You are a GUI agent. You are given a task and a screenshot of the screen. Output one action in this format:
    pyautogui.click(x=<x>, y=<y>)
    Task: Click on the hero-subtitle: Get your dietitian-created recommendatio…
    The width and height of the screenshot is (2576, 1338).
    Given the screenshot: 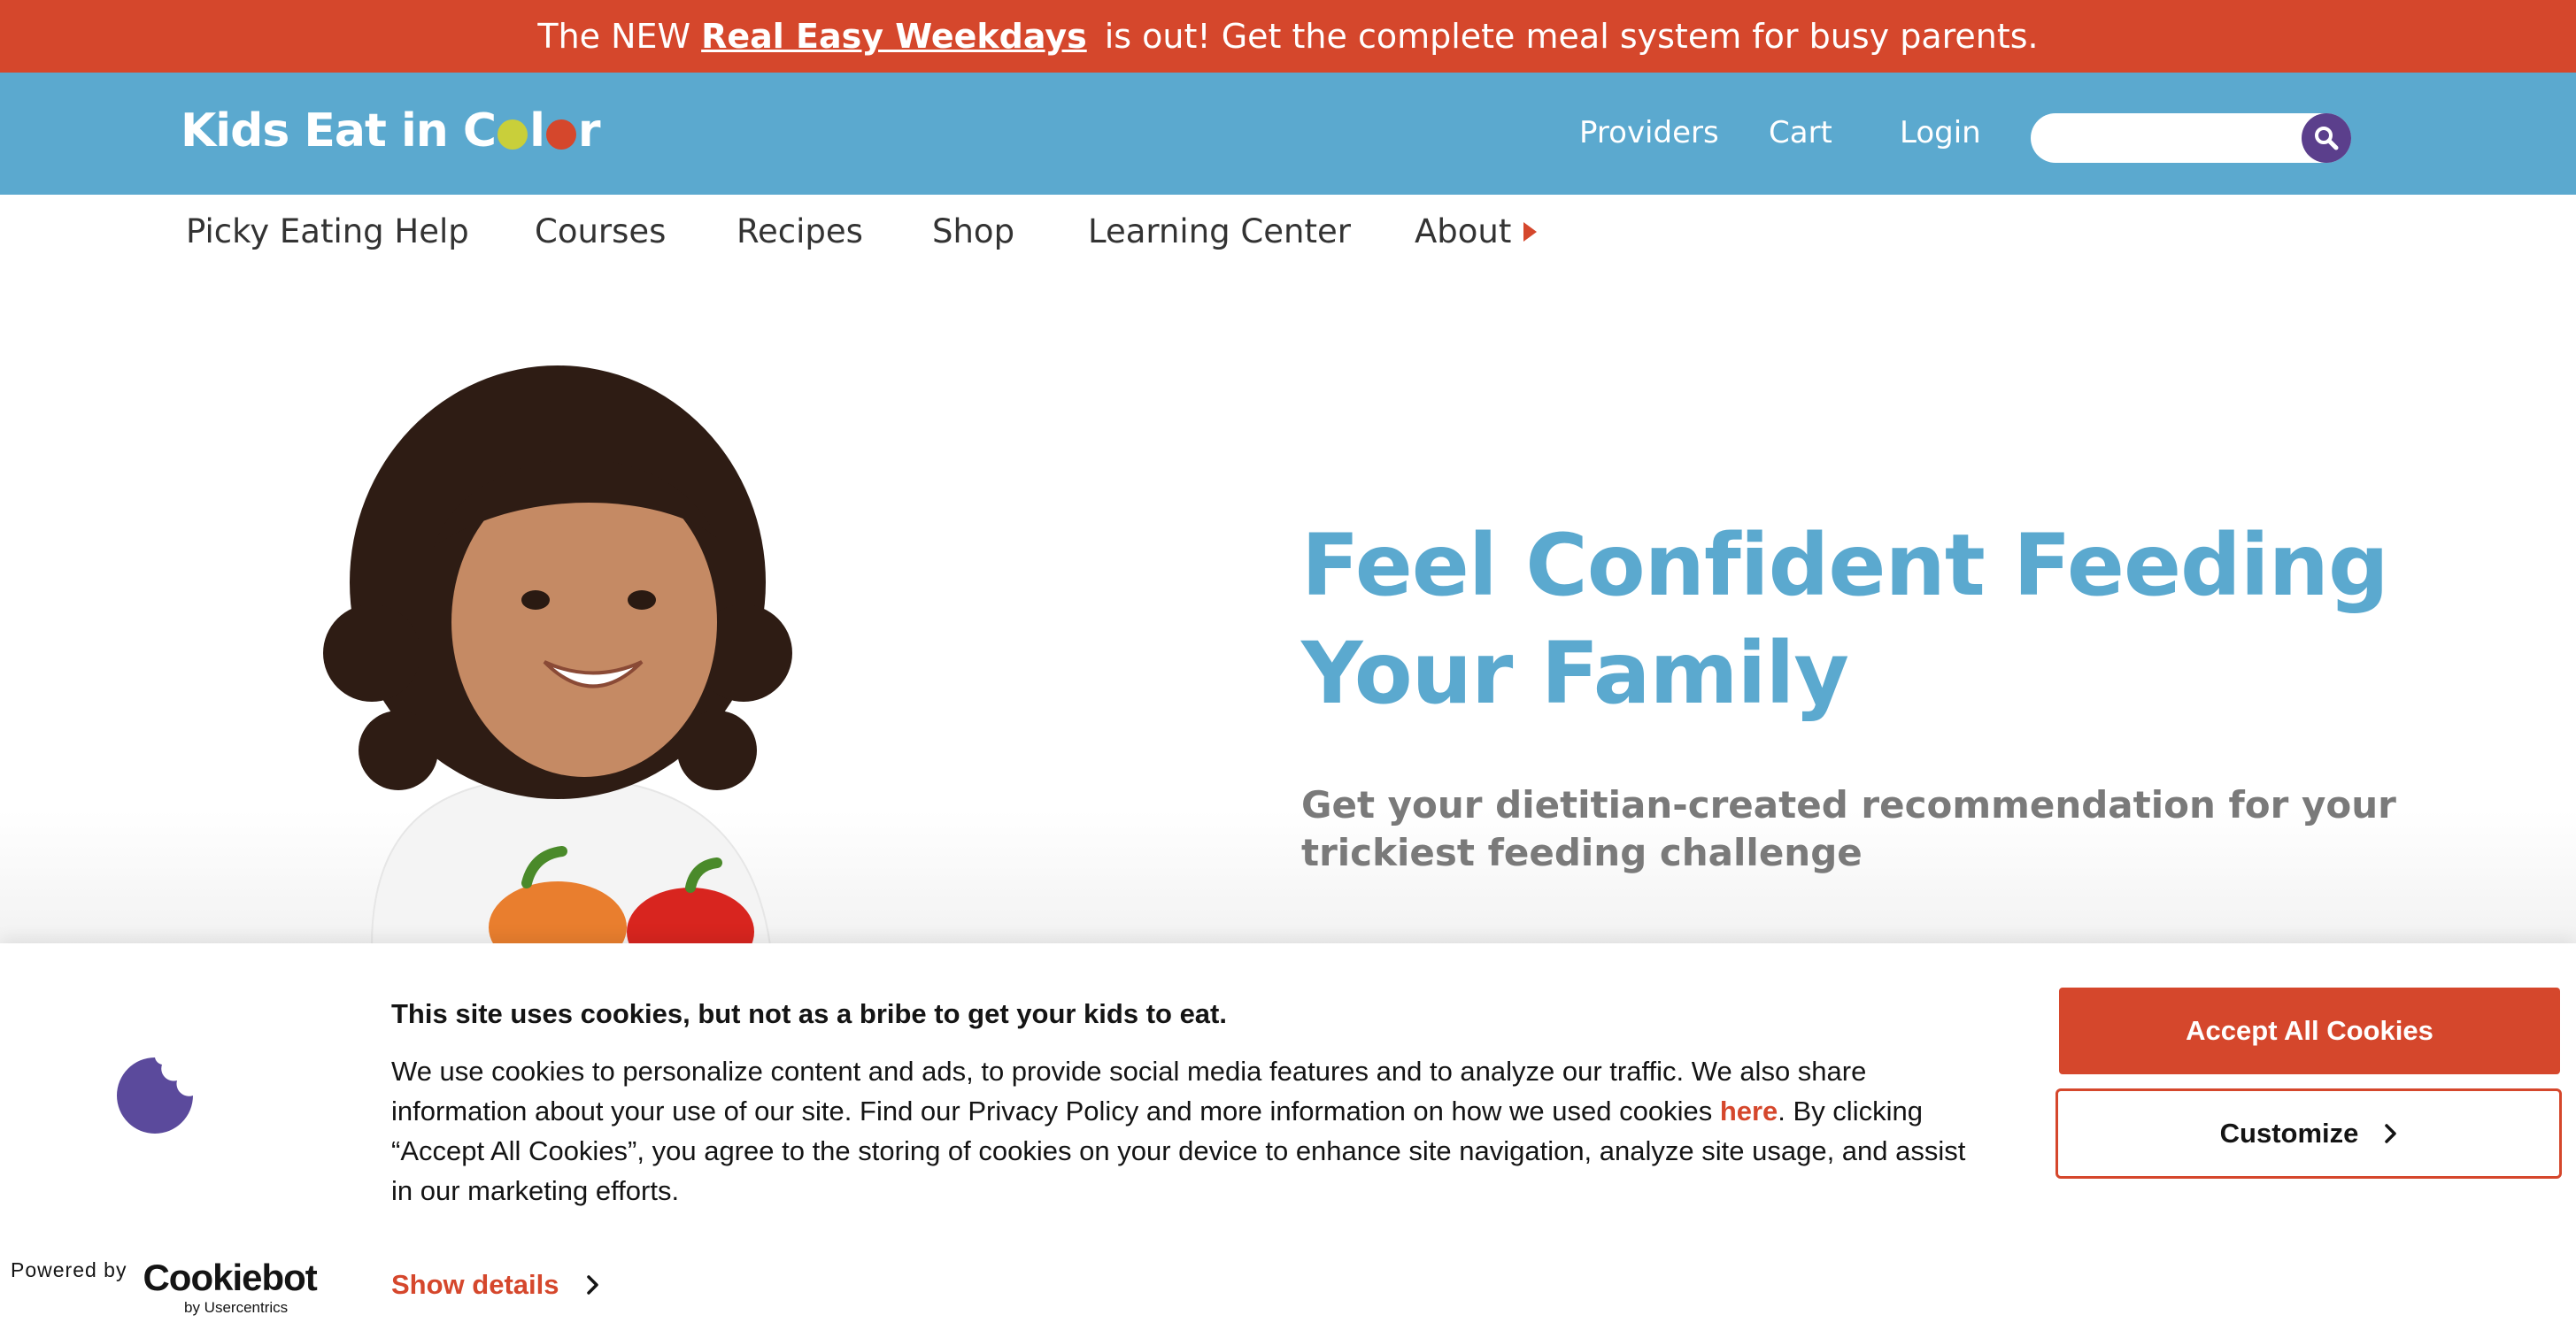 What is the action you would take?
    pyautogui.click(x=1848, y=828)
    